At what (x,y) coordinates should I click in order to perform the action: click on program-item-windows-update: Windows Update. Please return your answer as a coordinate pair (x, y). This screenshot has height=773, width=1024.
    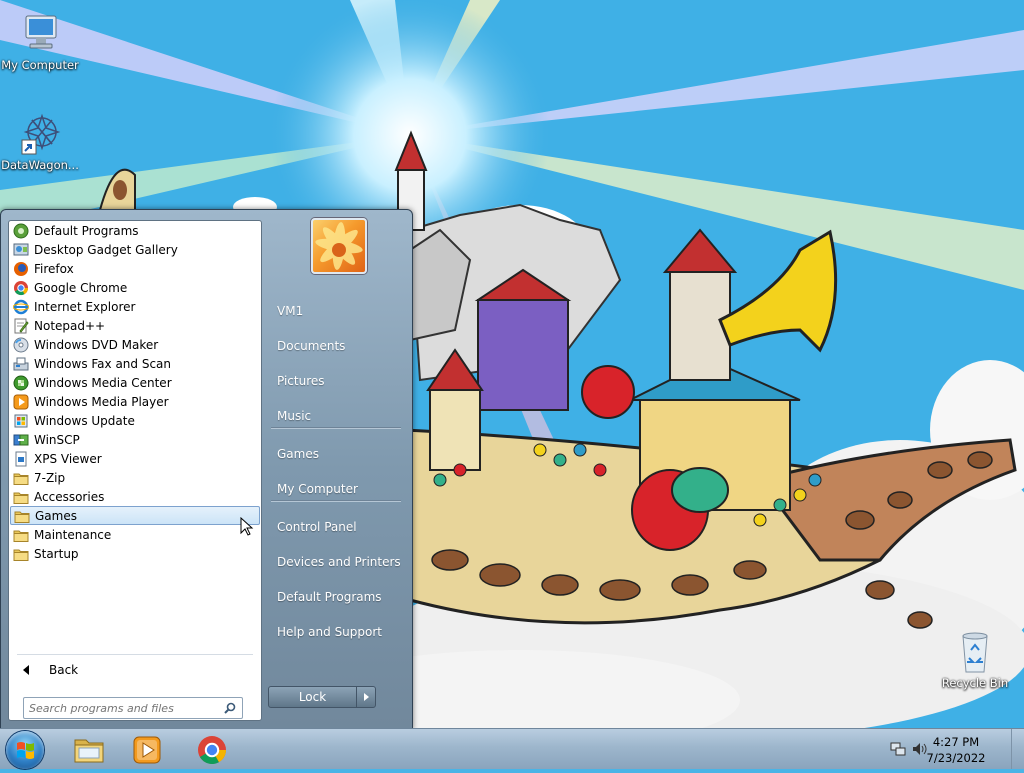
    Looking at the image, I should click on (135, 420).